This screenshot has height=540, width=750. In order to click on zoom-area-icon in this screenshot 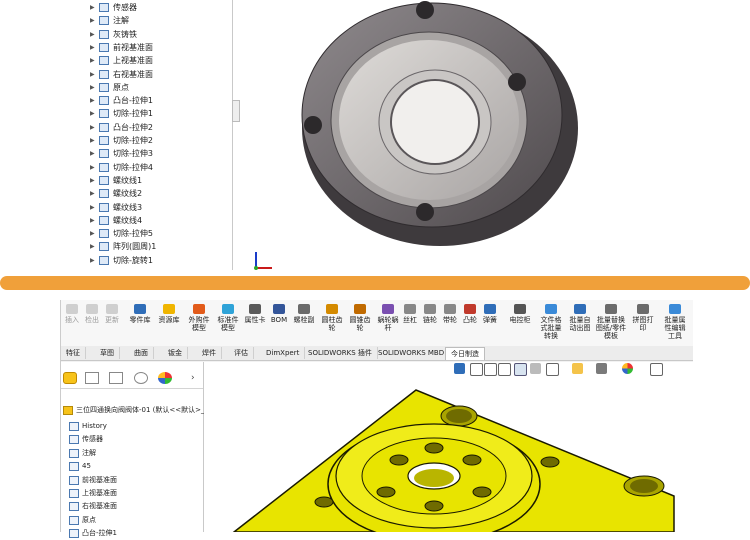, I will do `click(490, 369)`.